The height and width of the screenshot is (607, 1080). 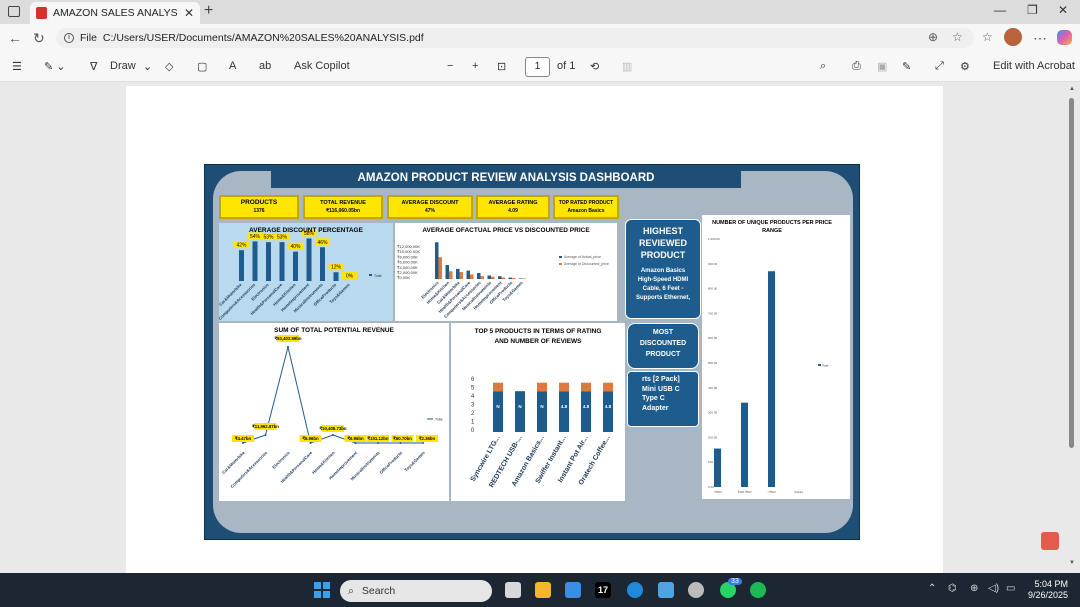 I want to click on category-label: OfficeProducts, so click(x=390, y=462).